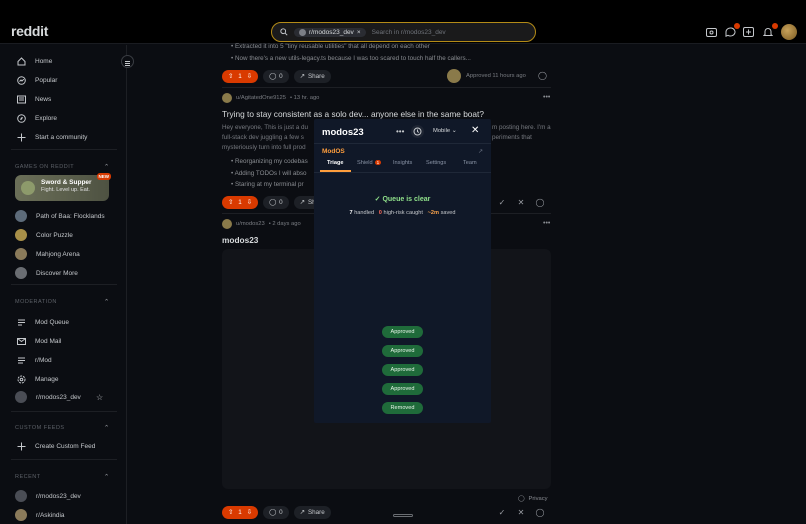  Describe the element at coordinates (378, 162) in the screenshot. I see `shield-count-badge: 1` at that location.